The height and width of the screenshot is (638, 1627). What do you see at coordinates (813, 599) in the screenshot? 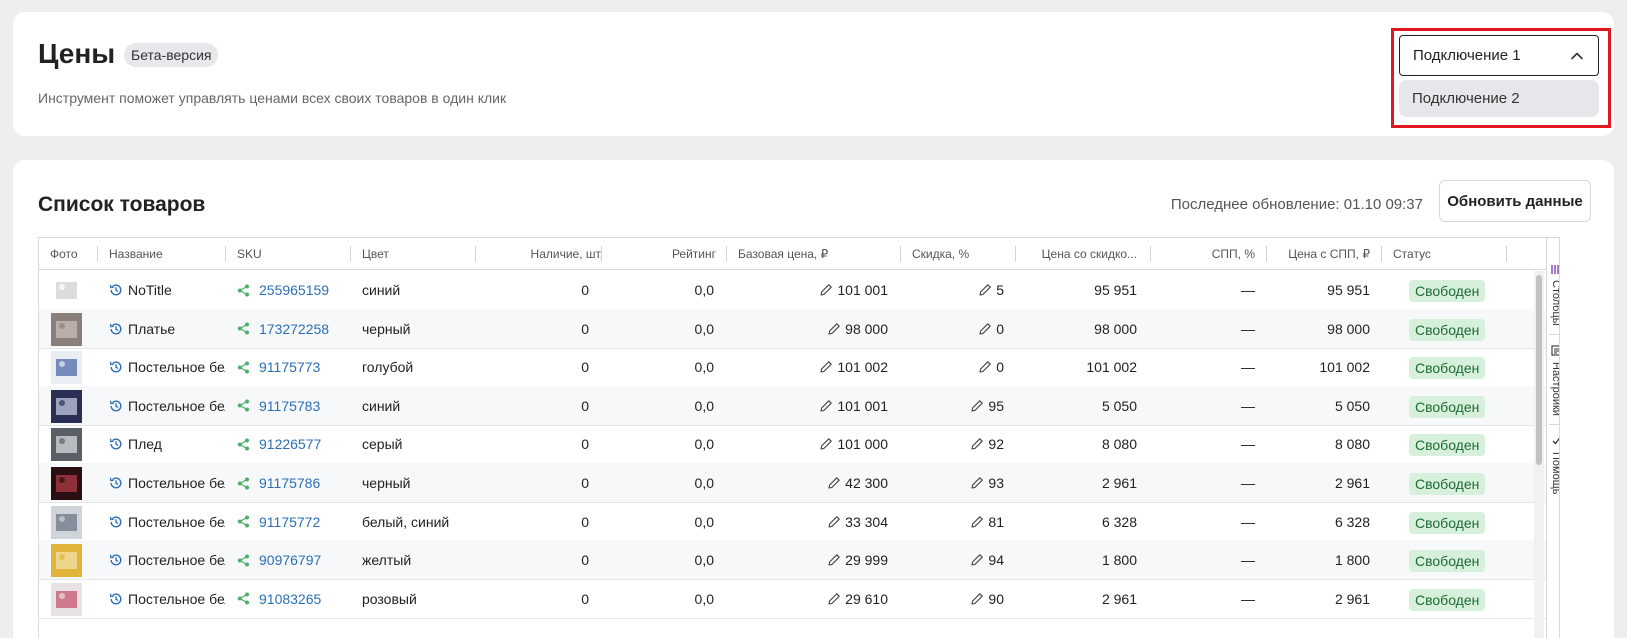
I see `base-price-cell: 29 610` at bounding box center [813, 599].